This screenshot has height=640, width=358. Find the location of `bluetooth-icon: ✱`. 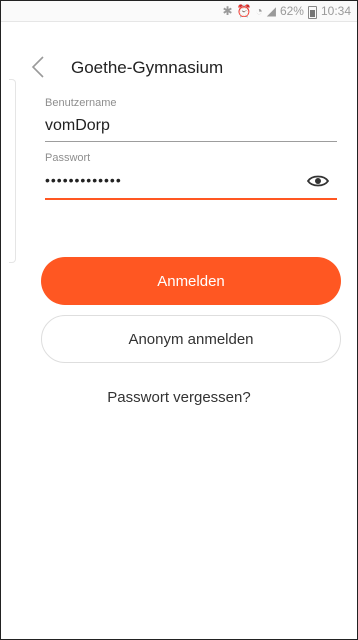

bluetooth-icon: ✱ is located at coordinates (227, 11).